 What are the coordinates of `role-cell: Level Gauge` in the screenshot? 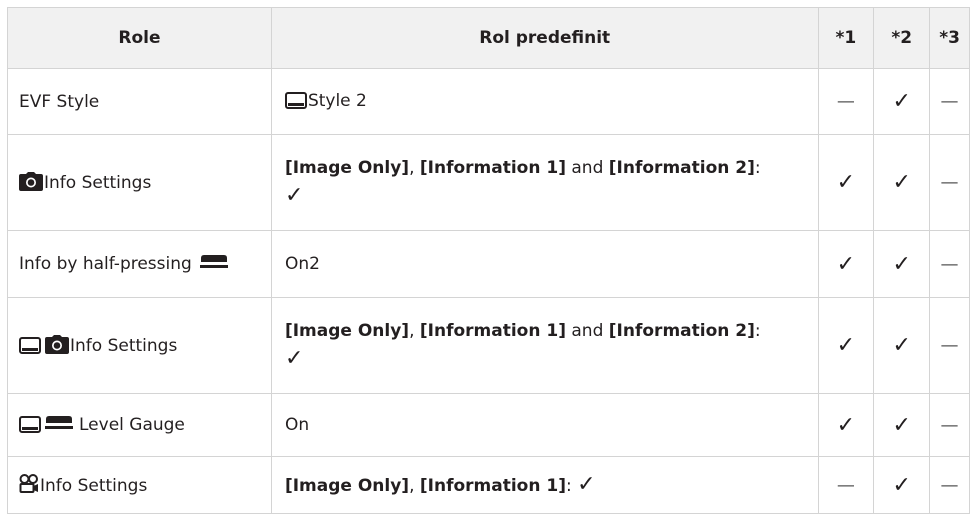 It's located at (139, 425).